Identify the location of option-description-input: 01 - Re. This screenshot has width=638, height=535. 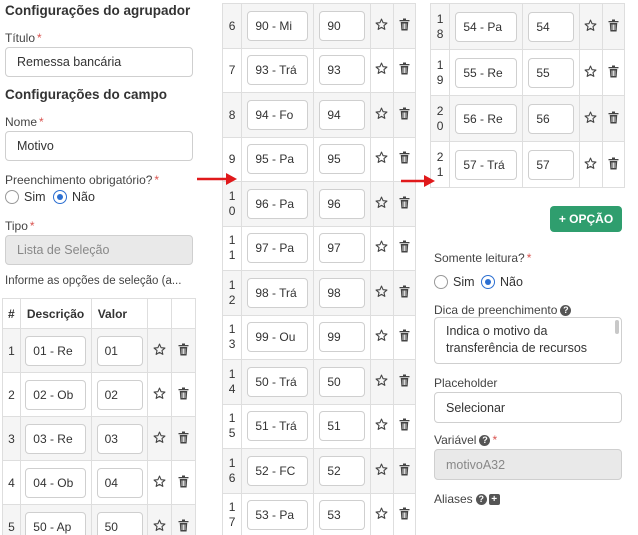
(56, 350).